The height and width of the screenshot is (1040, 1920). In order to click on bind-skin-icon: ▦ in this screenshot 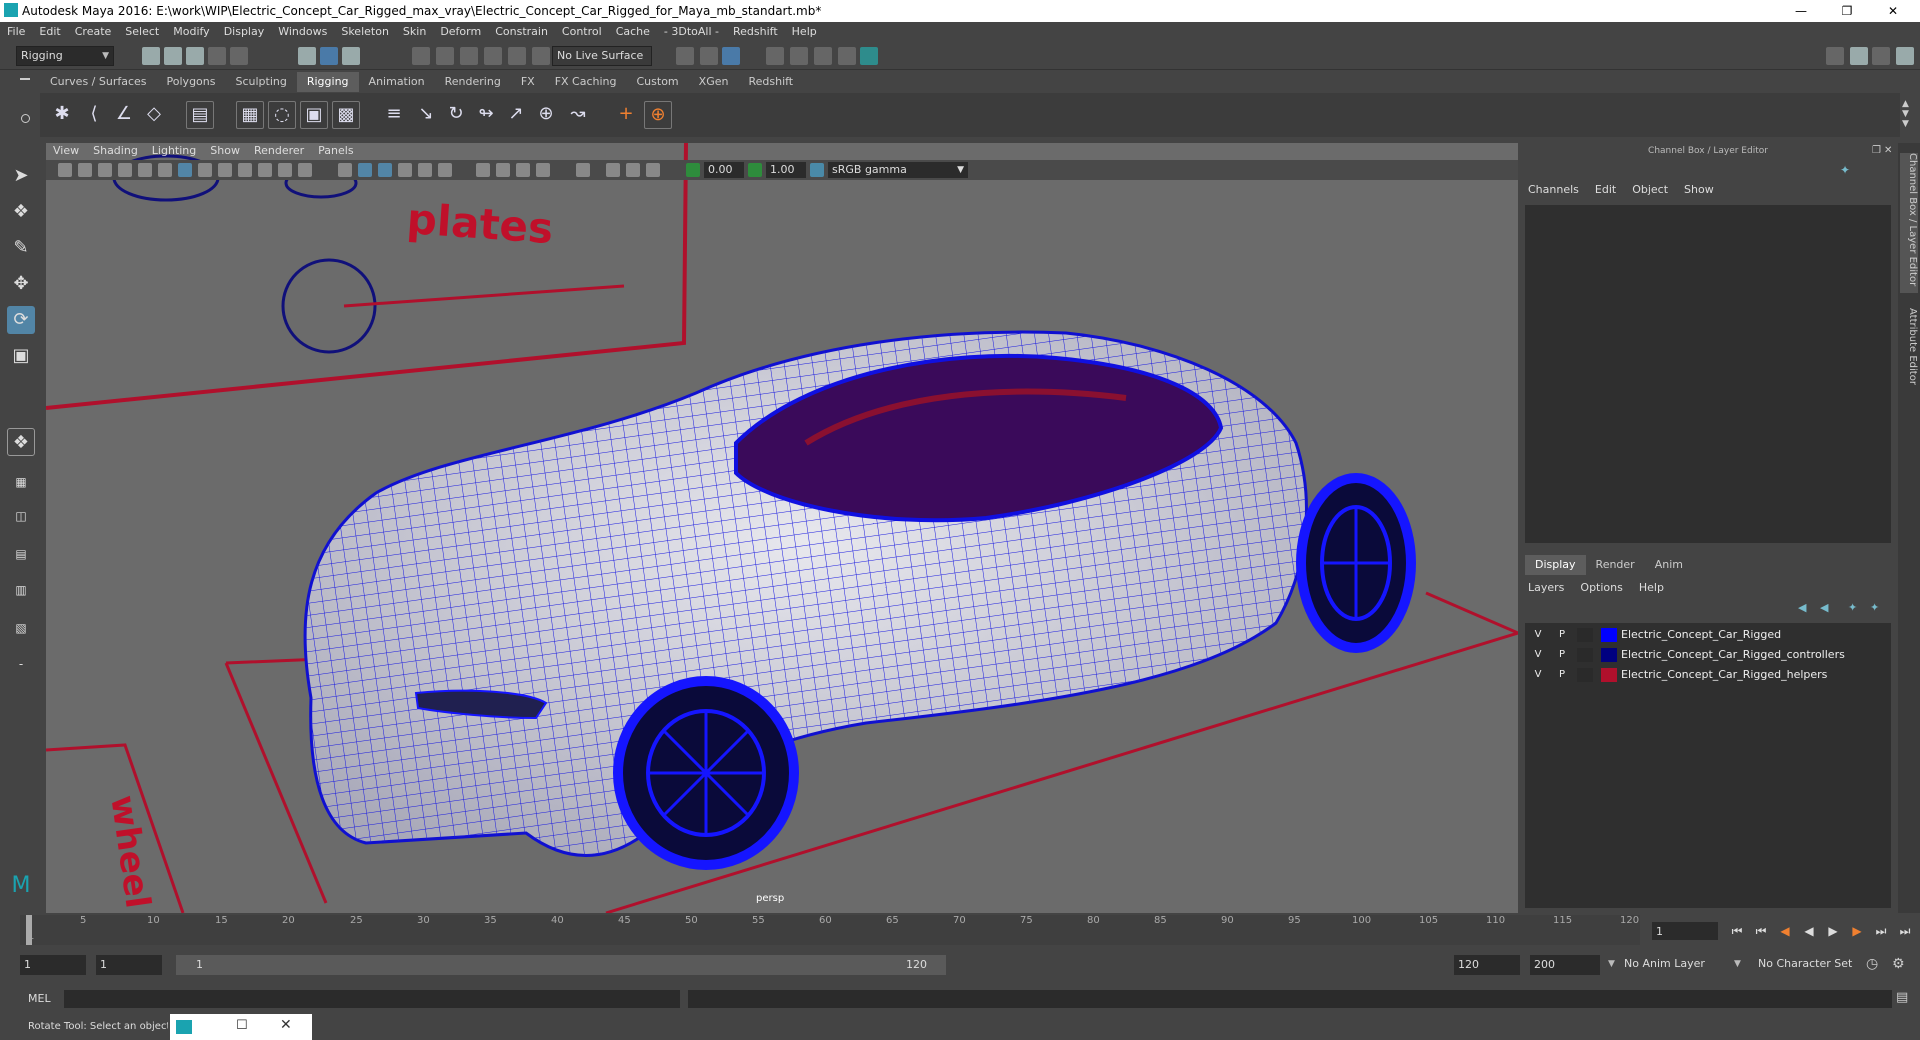, I will do `click(250, 115)`.